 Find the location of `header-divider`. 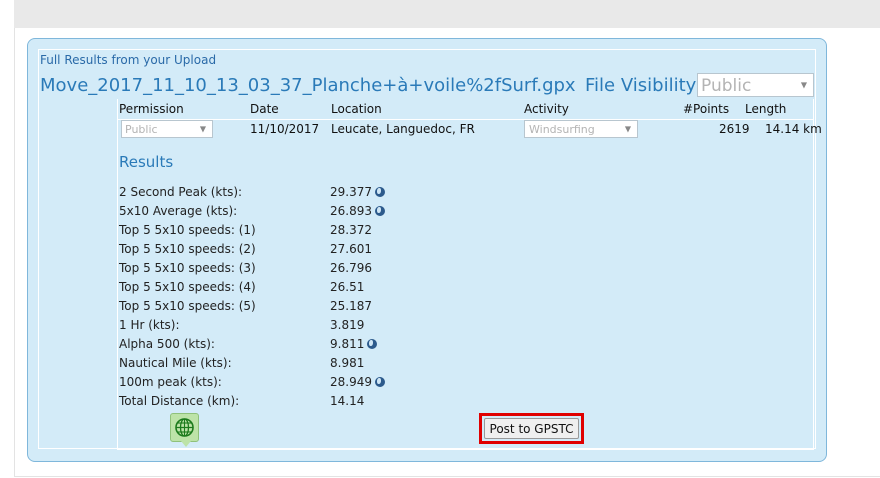

header-divider is located at coordinates (465, 119).